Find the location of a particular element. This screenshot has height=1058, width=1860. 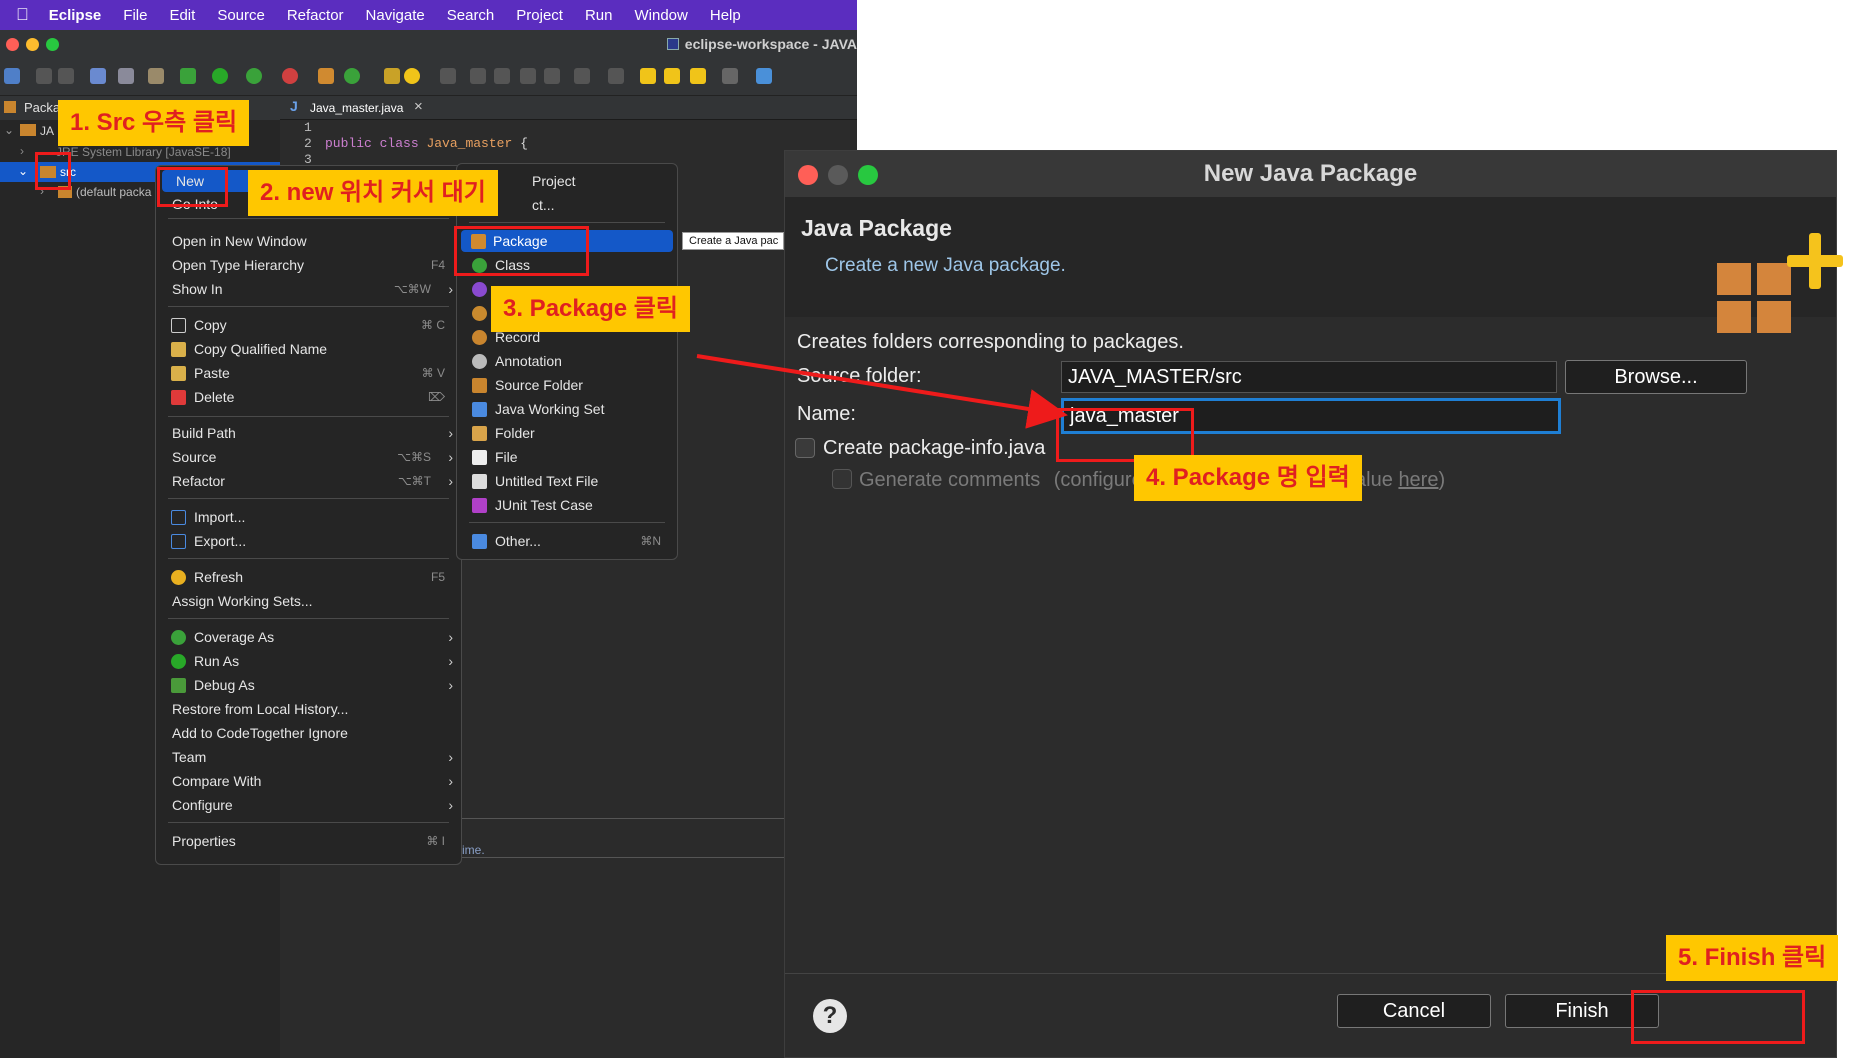

pointer-arrow is located at coordinates (882, 391).